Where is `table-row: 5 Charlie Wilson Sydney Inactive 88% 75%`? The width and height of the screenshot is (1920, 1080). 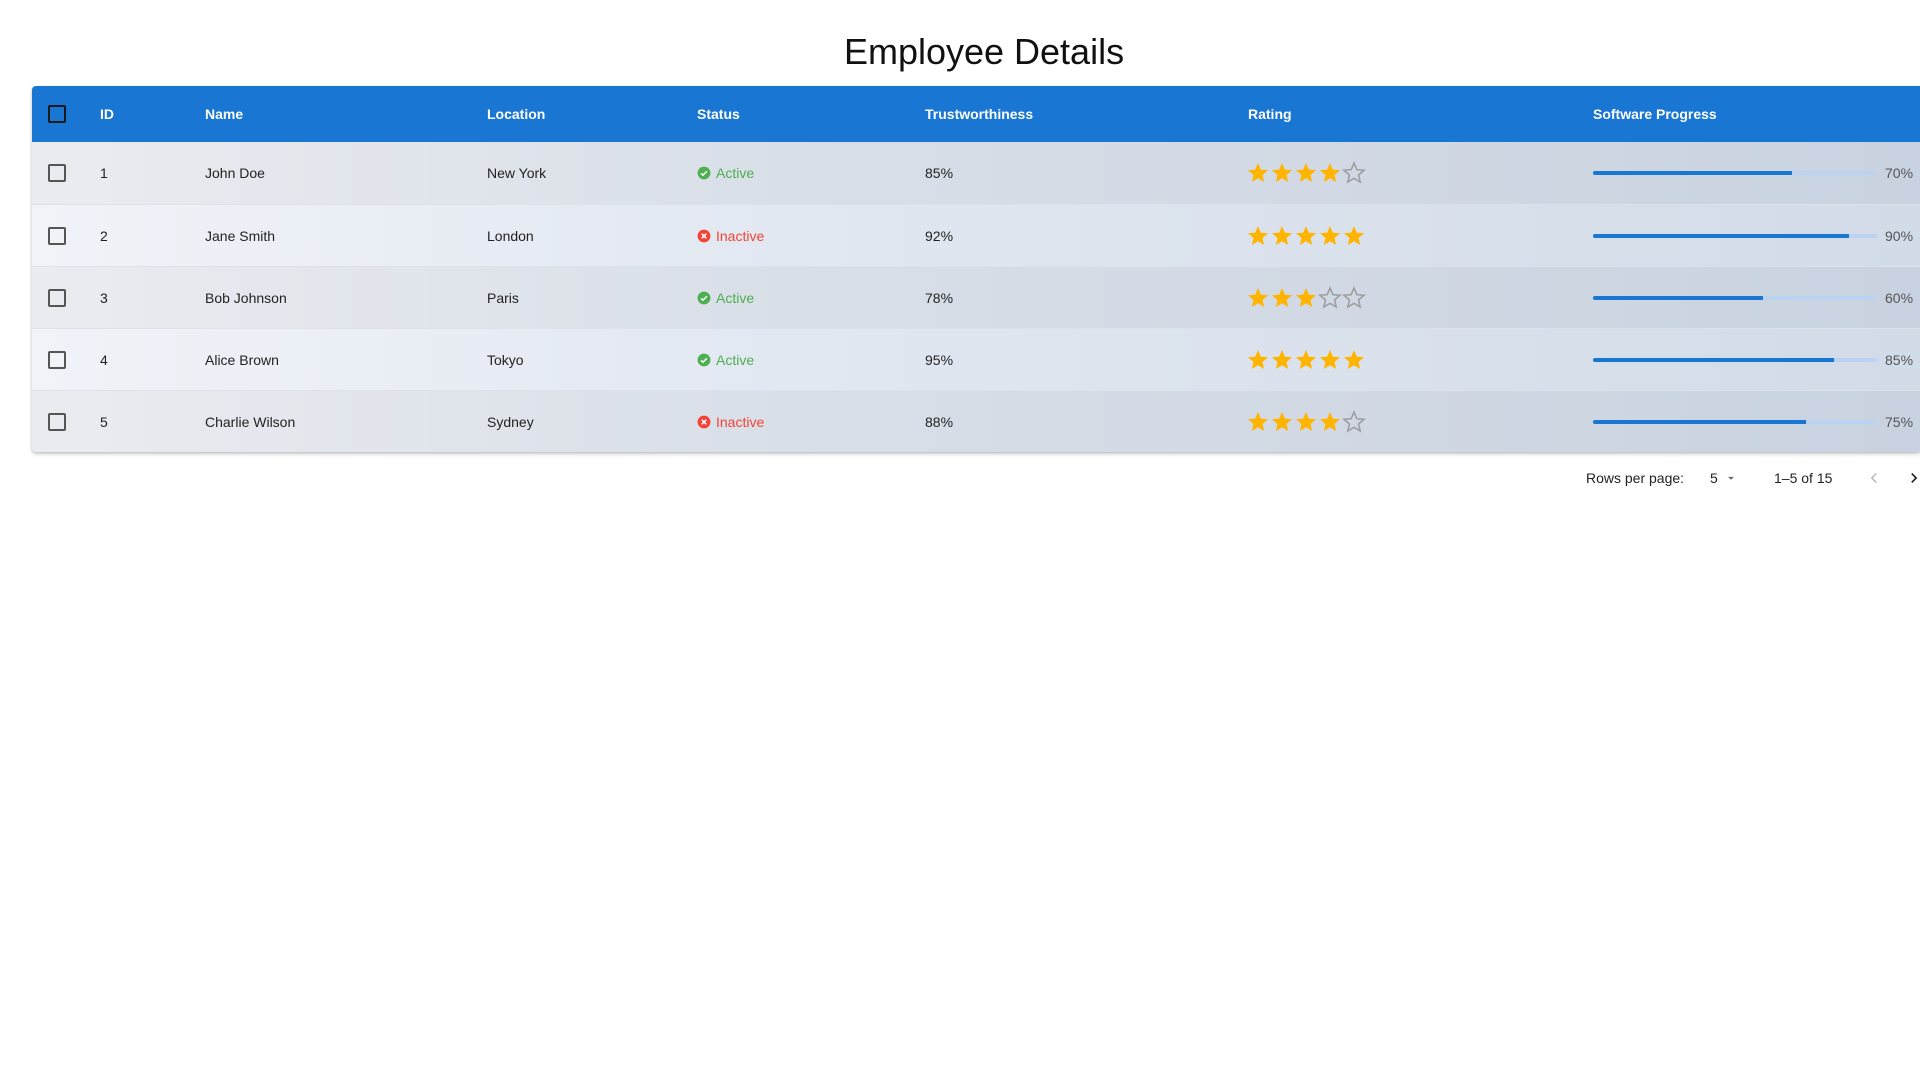
table-row: 5 Charlie Wilson Sydney Inactive 88% 75% is located at coordinates (976, 421).